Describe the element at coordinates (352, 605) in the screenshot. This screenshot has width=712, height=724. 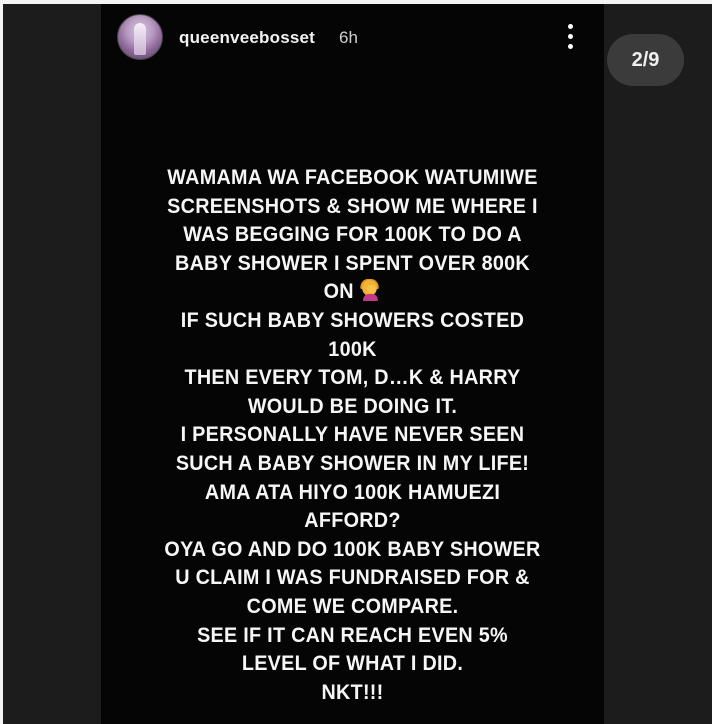
I see `text-line: COME WE COMPARE.` at that location.